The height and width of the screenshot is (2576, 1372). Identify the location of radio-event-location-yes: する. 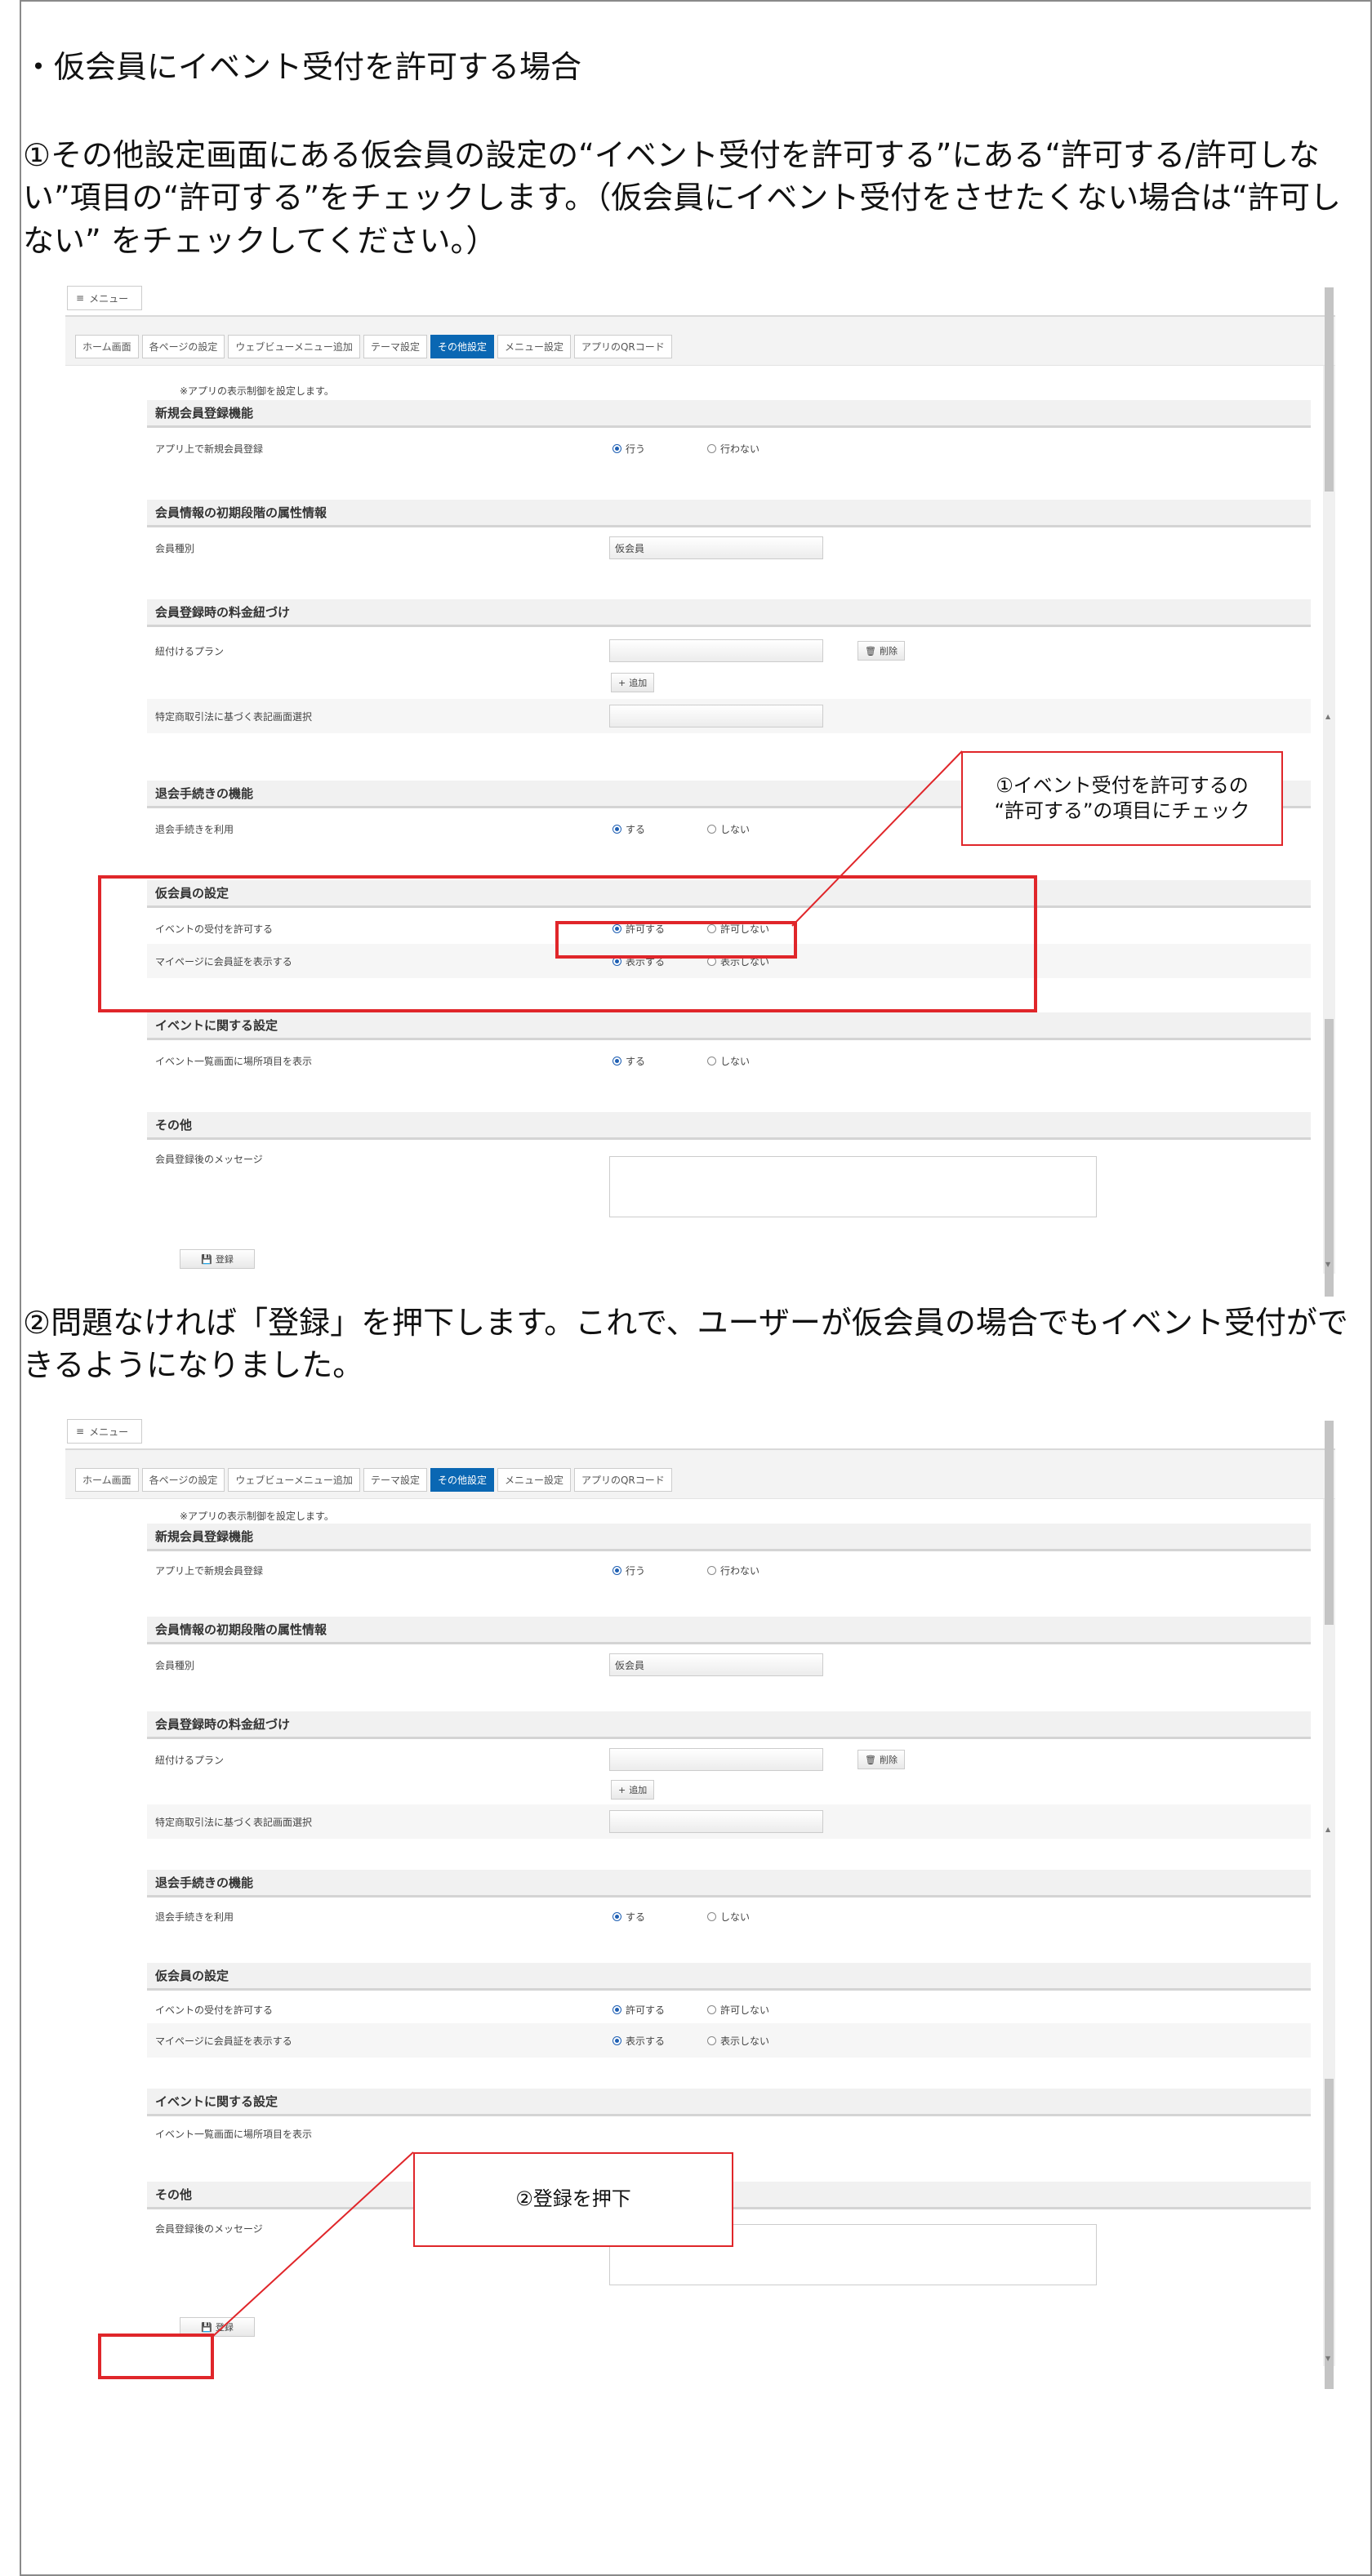
(628, 1061).